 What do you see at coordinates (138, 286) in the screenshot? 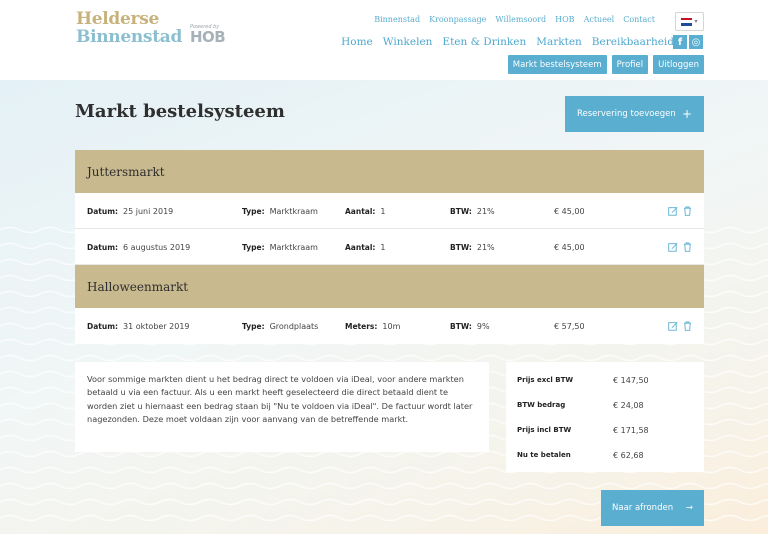
I see `market-name: Halloweenmarkt` at bounding box center [138, 286].